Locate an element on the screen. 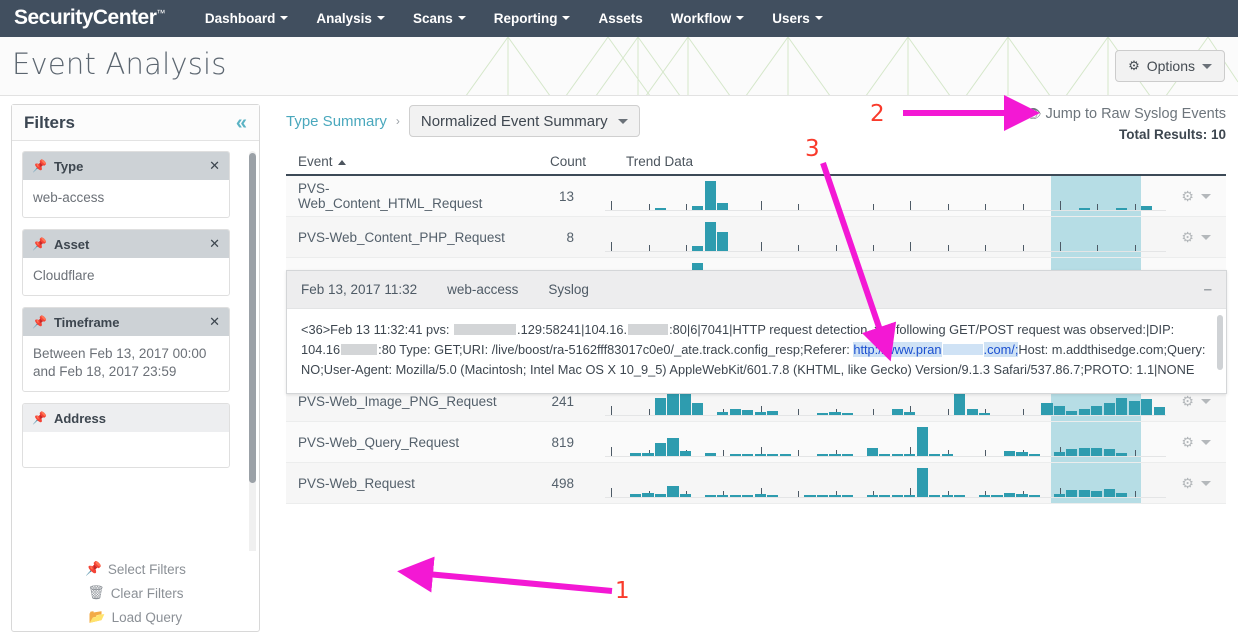  table-row: PVS-Web_Content_PHP_Request 8 ⚙ is located at coordinates (756, 237).